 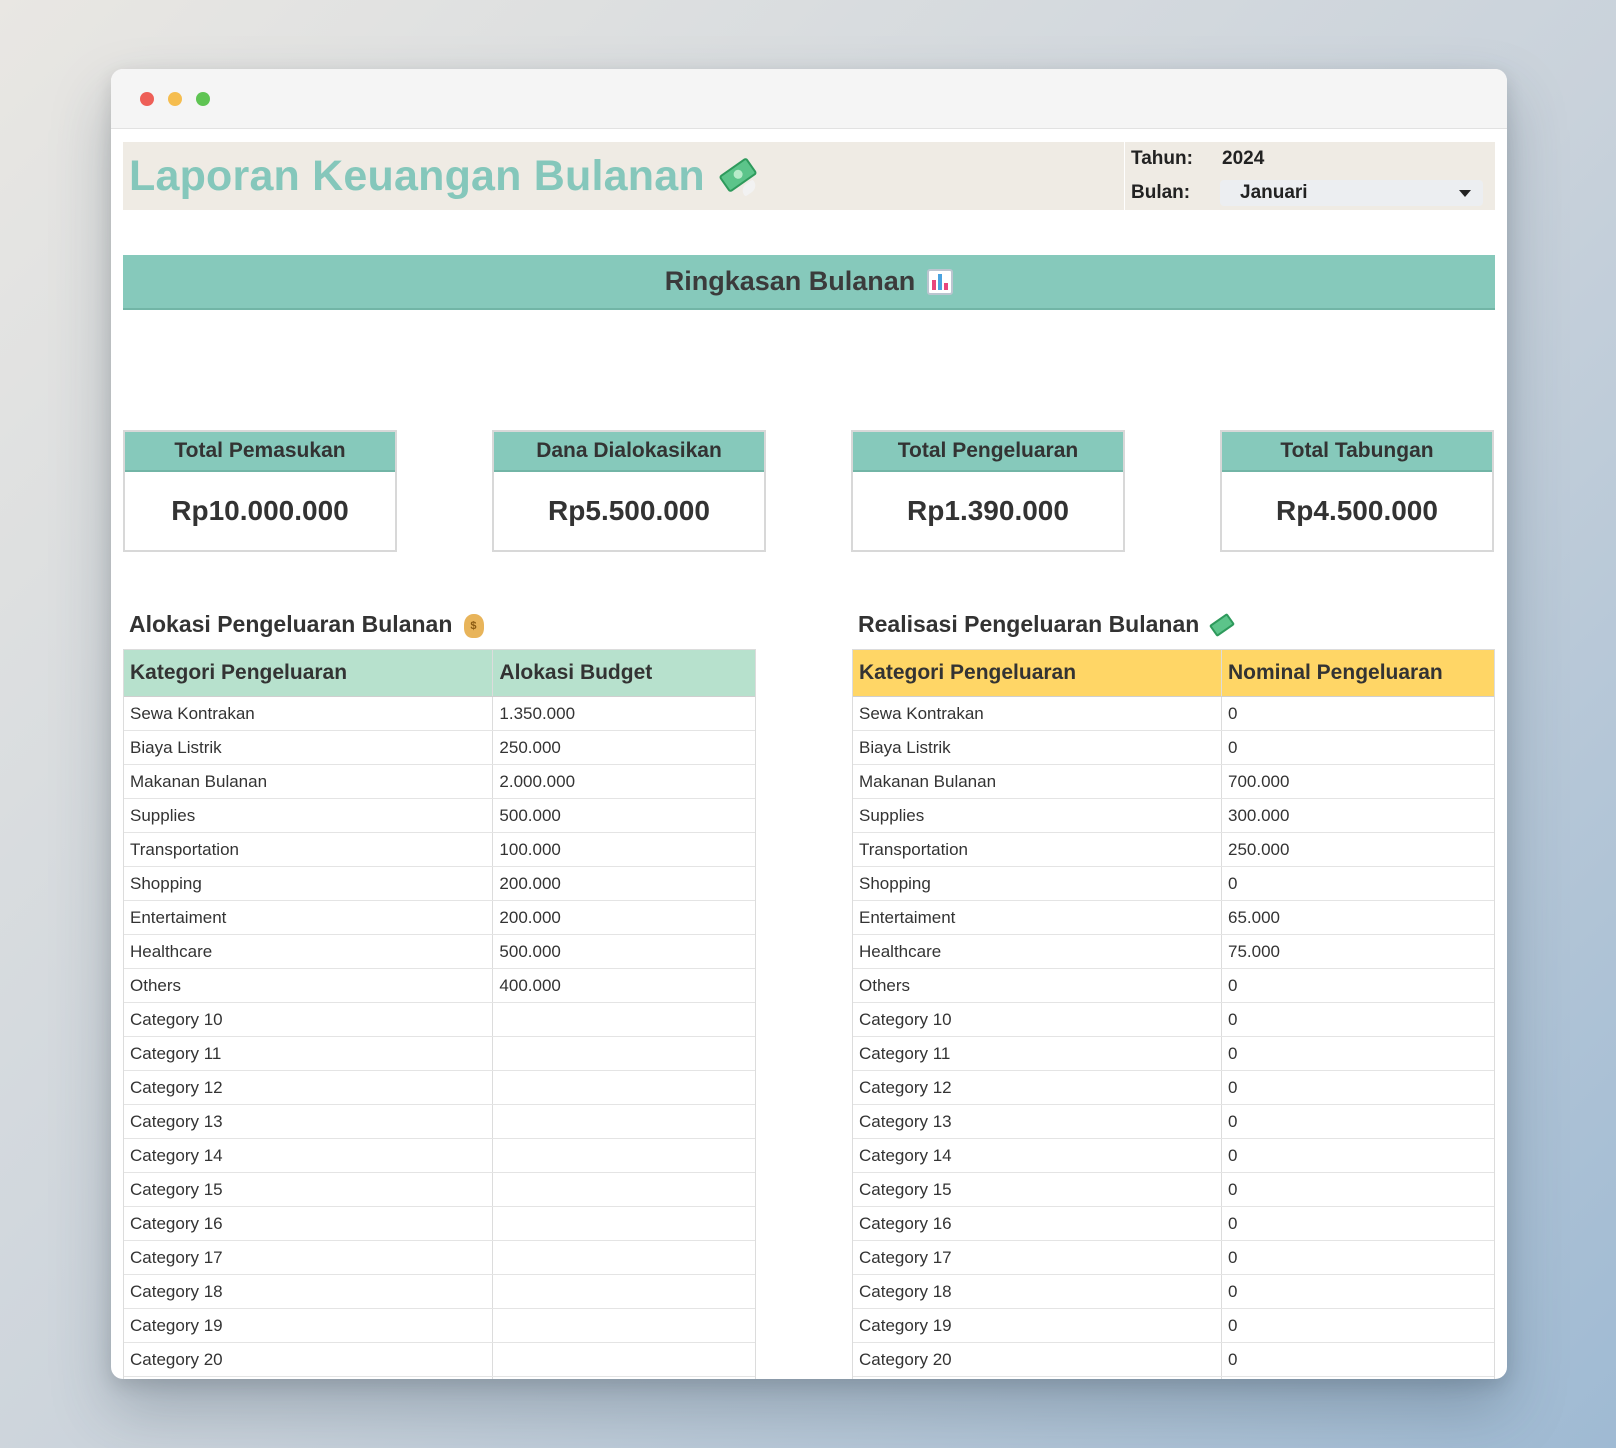 What do you see at coordinates (1161, 192) in the screenshot?
I see `month-label: Bulan:` at bounding box center [1161, 192].